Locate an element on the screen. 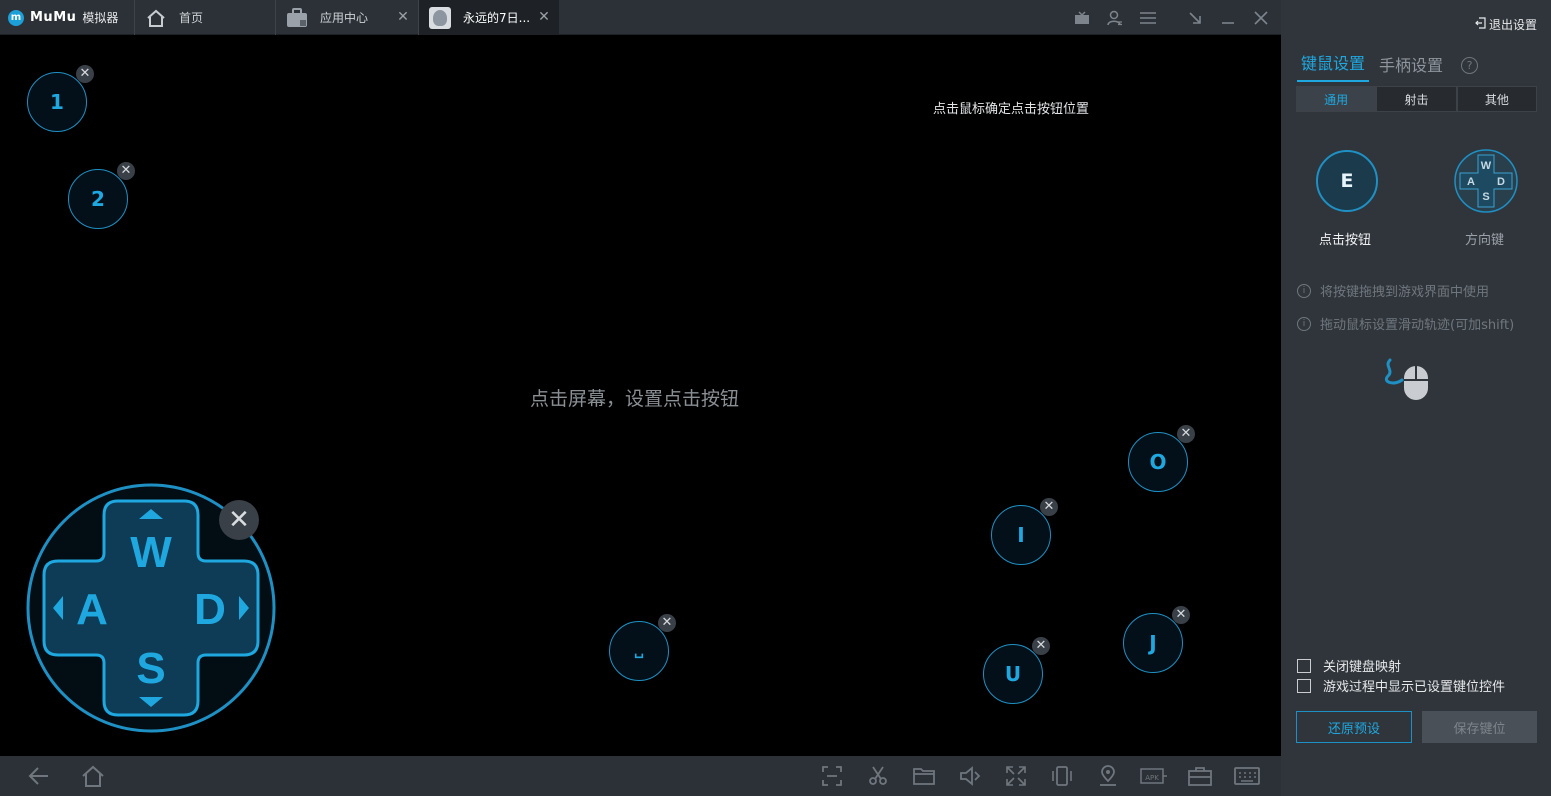  user-settings-icon is located at coordinates (1115, 17).